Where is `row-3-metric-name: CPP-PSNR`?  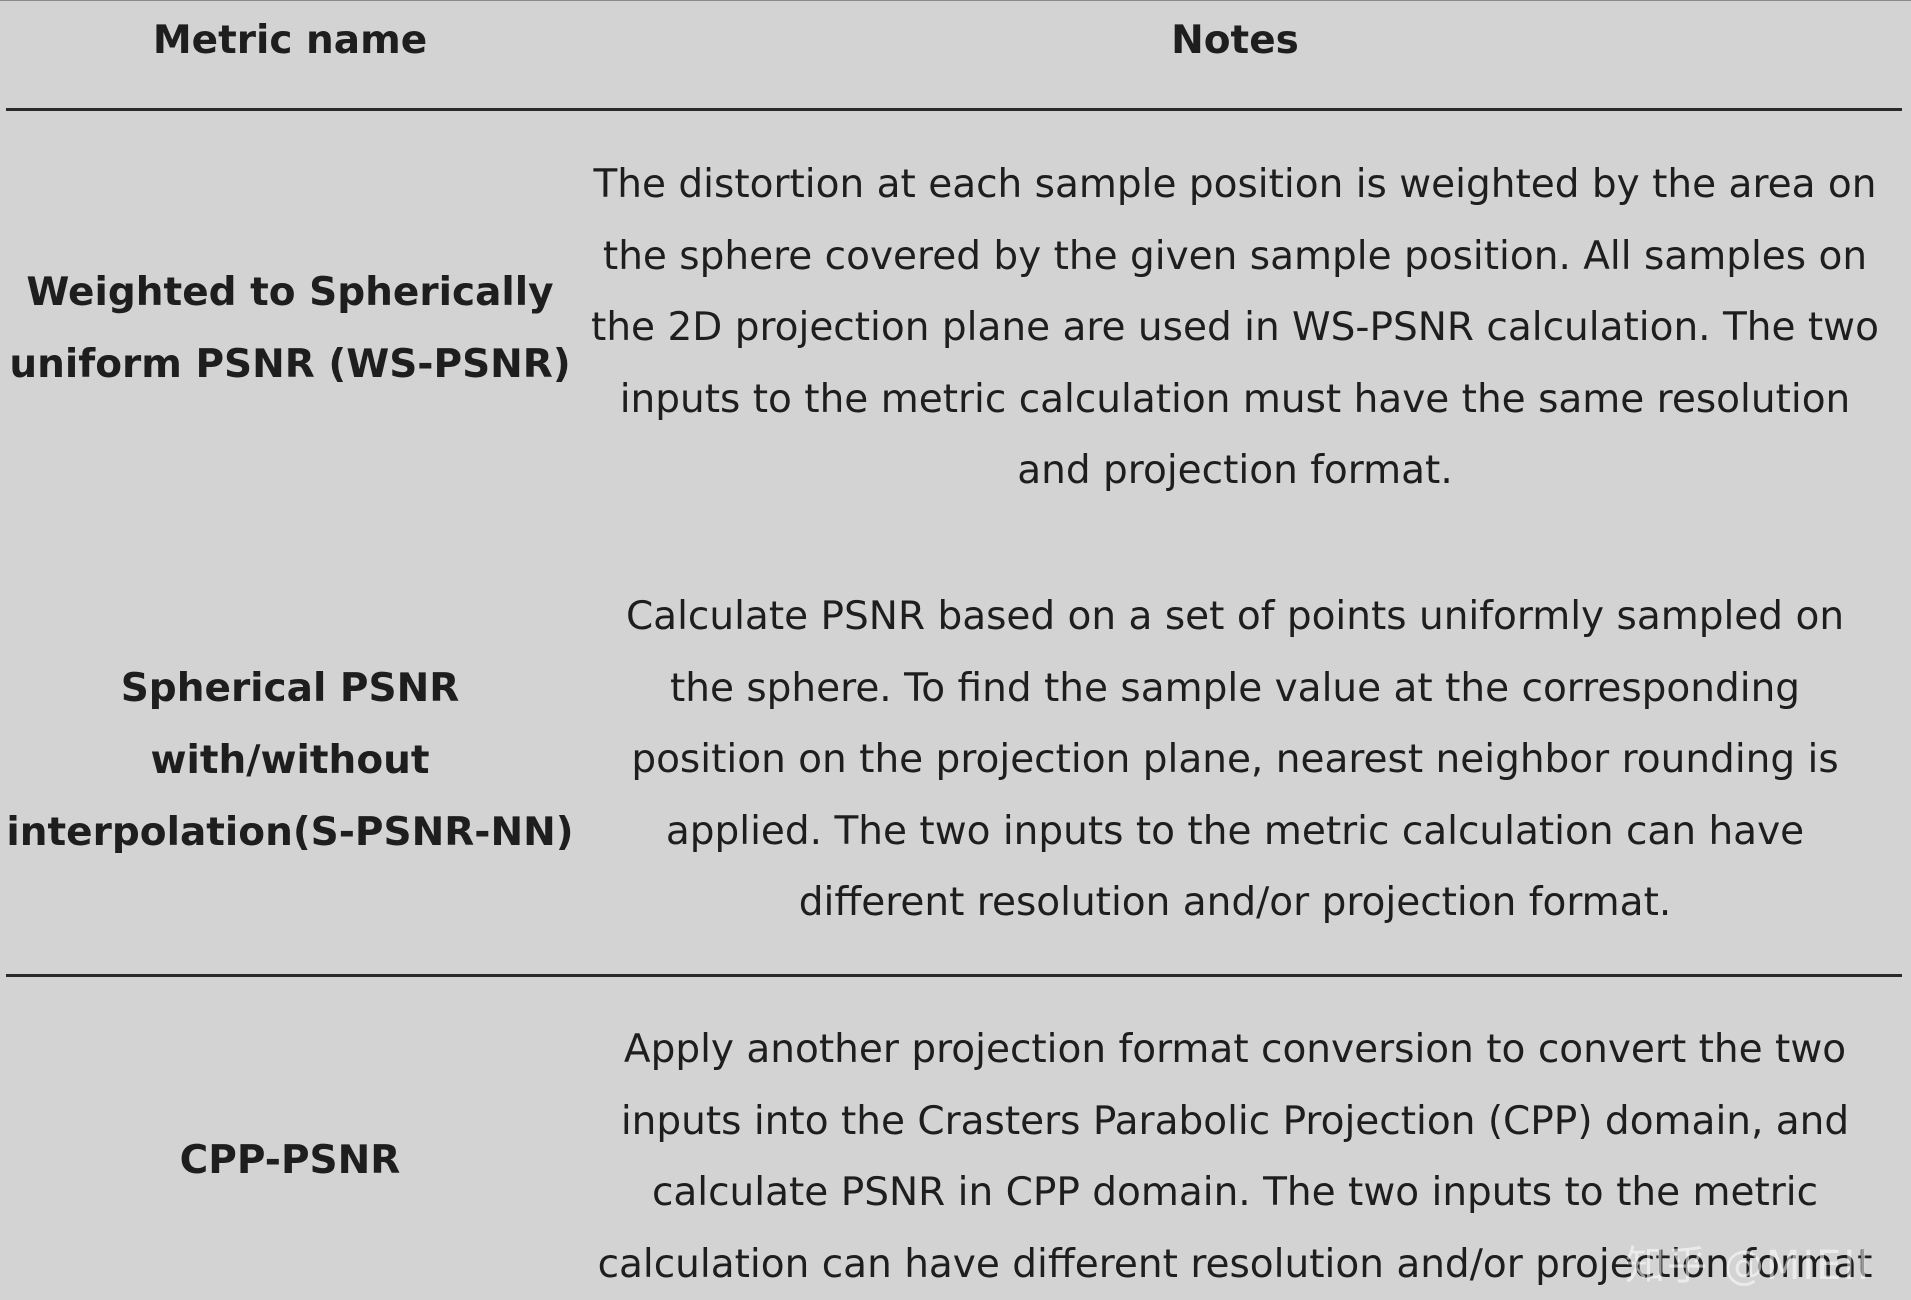 row-3-metric-name: CPP-PSNR is located at coordinates (290, 1160).